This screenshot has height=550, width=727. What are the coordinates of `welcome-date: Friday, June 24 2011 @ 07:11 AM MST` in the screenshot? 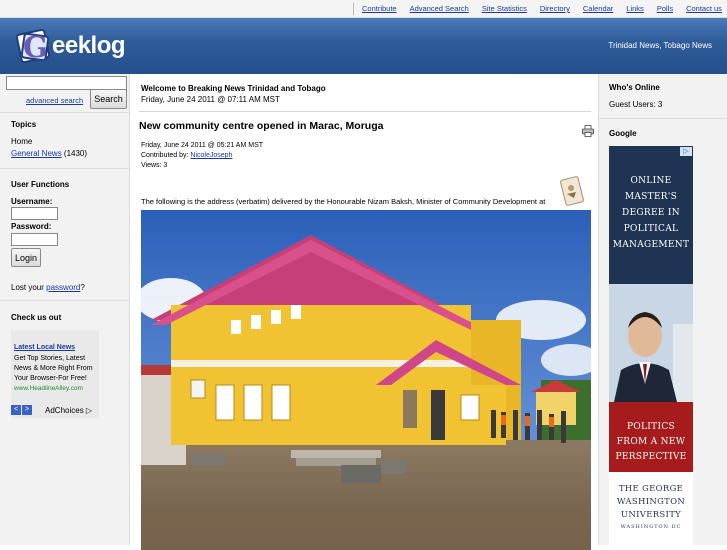 It's located at (210, 99).